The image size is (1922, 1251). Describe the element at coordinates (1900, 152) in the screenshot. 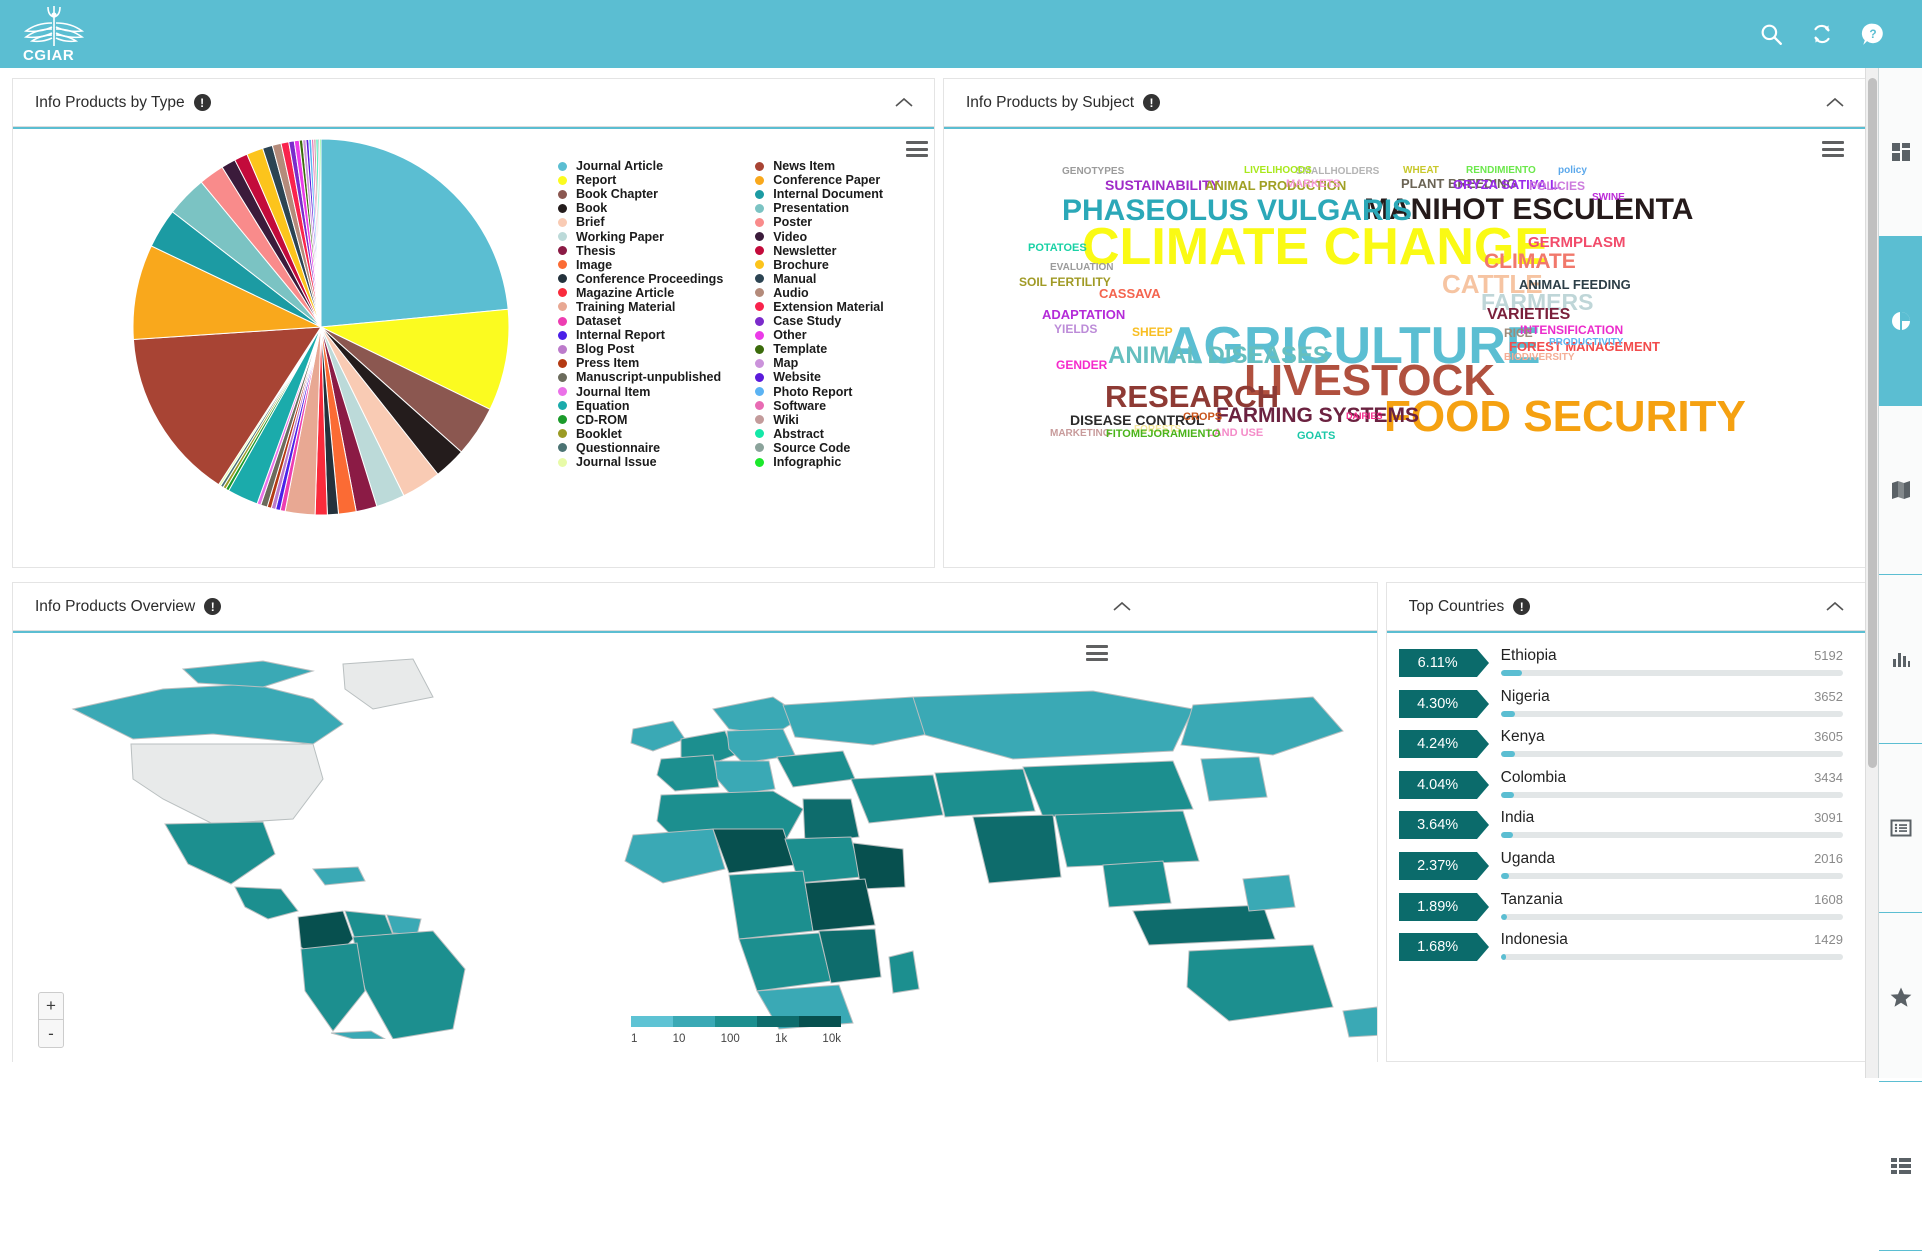

I see `rail-item-grid` at that location.